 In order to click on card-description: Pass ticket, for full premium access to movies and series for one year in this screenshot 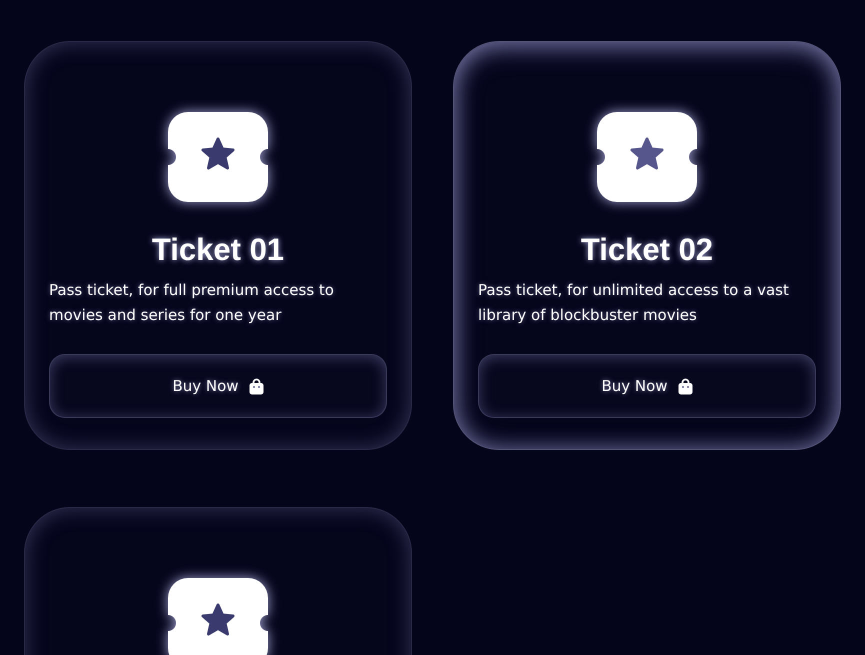, I will do `click(192, 303)`.